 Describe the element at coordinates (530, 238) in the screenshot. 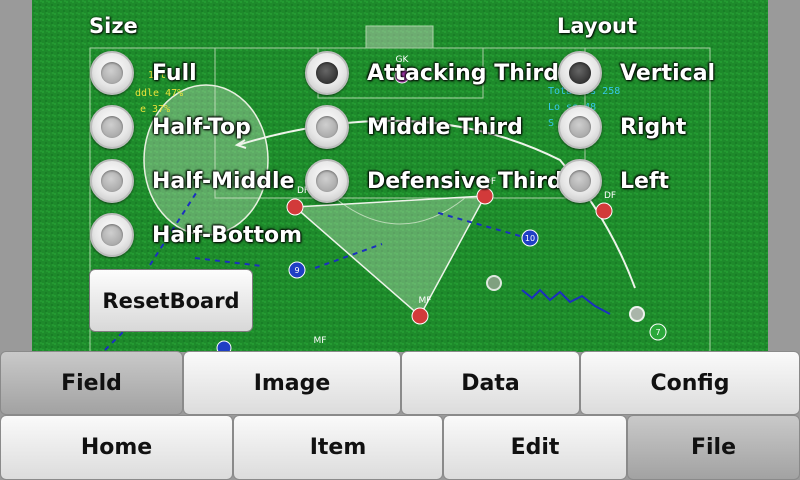

I see `player-number: 10` at that location.